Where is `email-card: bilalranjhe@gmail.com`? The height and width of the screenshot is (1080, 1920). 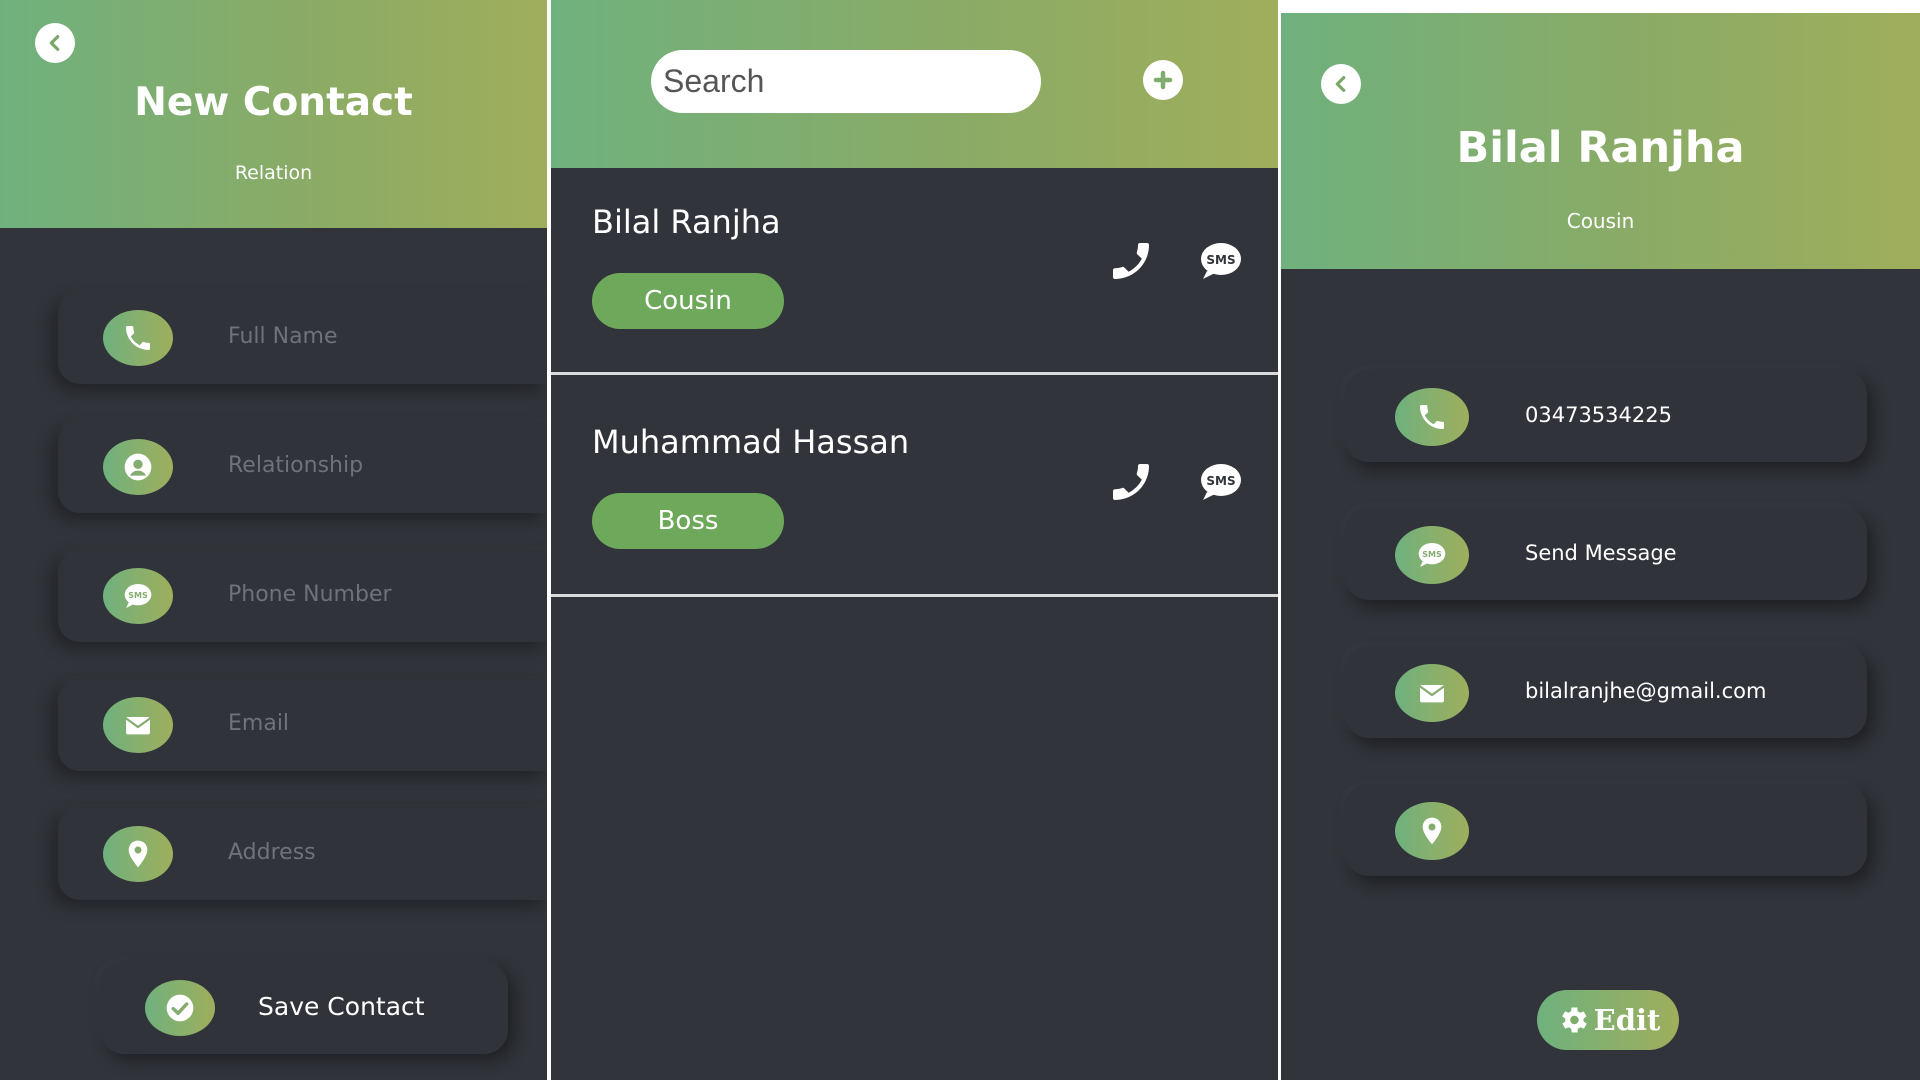
email-card: bilalranjhe@gmail.com is located at coordinates (1606, 692).